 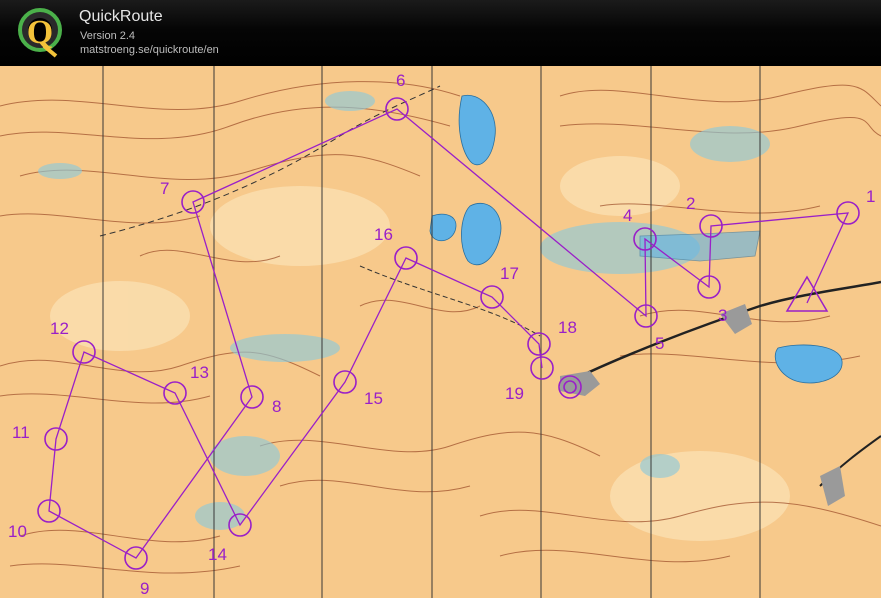 I want to click on control-number: 18, so click(x=567, y=327).